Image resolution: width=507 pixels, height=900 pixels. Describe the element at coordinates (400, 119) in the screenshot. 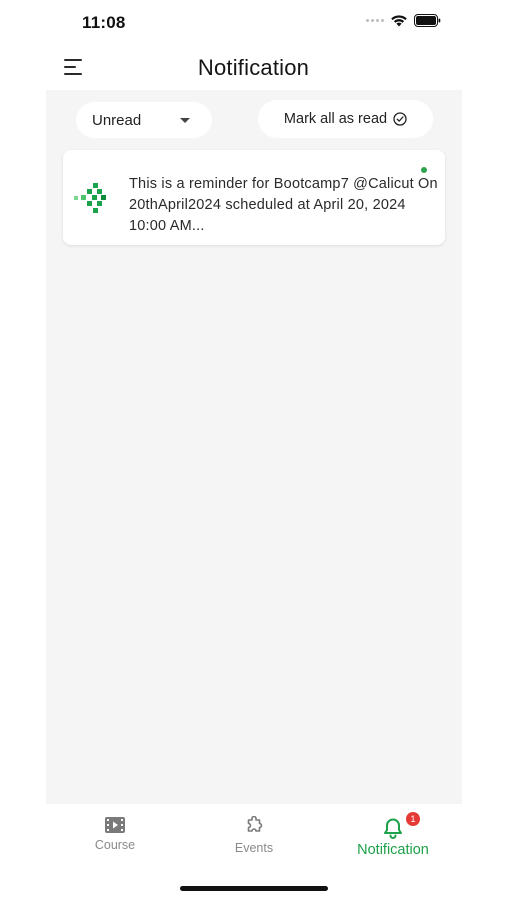

I see `check-circle-icon` at that location.